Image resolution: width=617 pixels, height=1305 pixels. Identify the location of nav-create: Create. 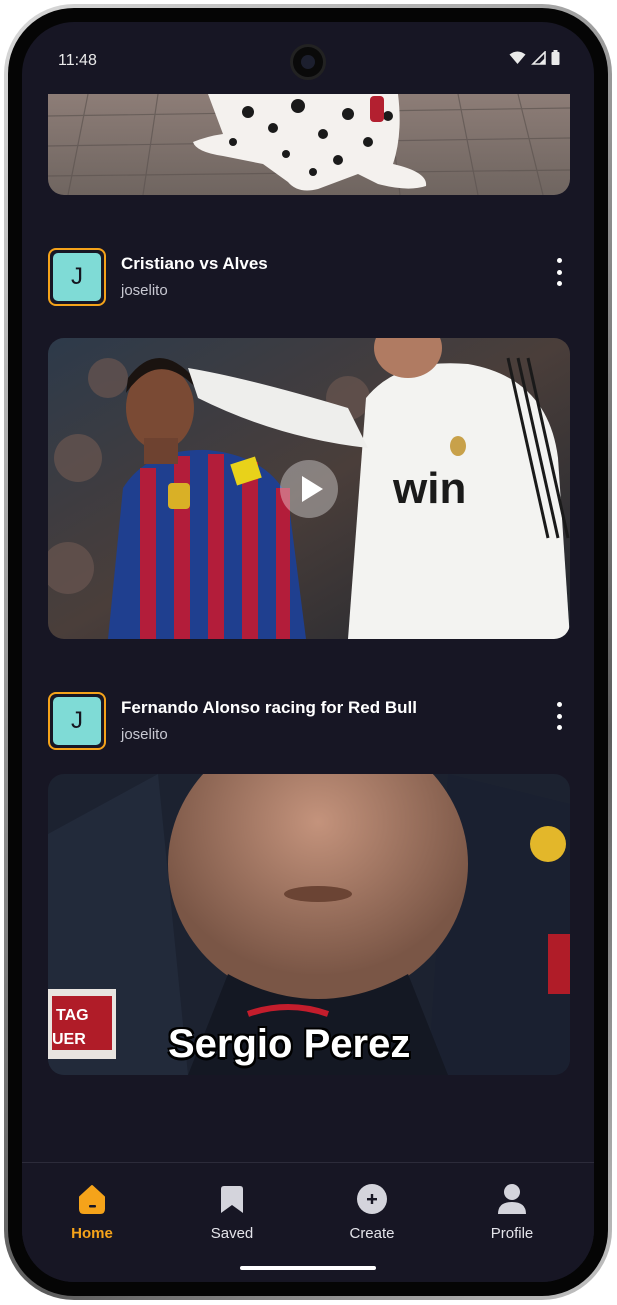
(372, 1212).